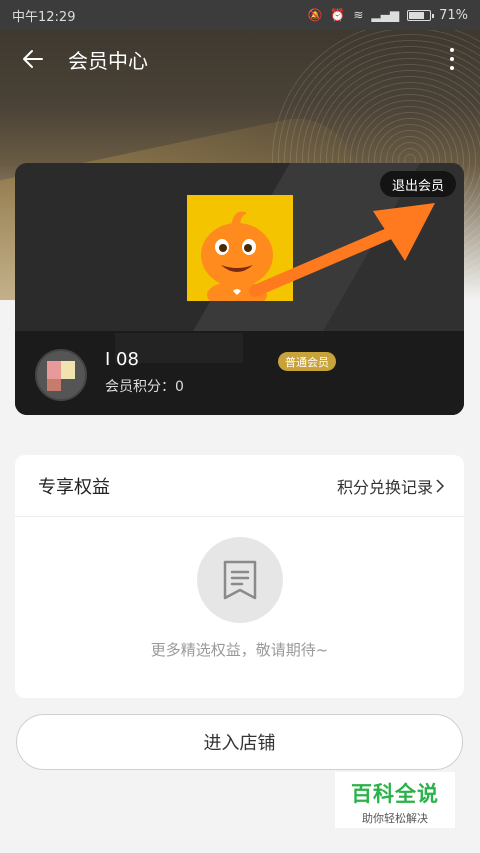 The image size is (480, 853). I want to click on status-icons: 🔕 ⏰ ≋ ▂▄▆ 71%, so click(387, 15).